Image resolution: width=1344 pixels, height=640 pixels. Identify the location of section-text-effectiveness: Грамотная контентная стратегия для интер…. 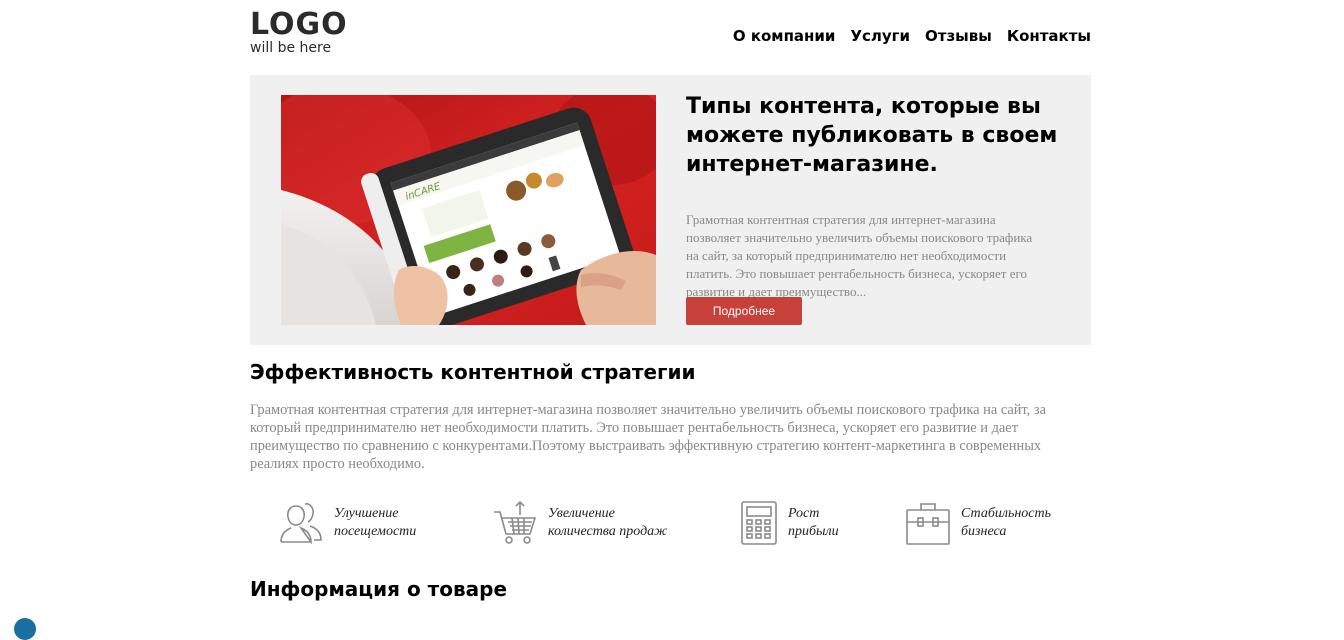
(648, 437).